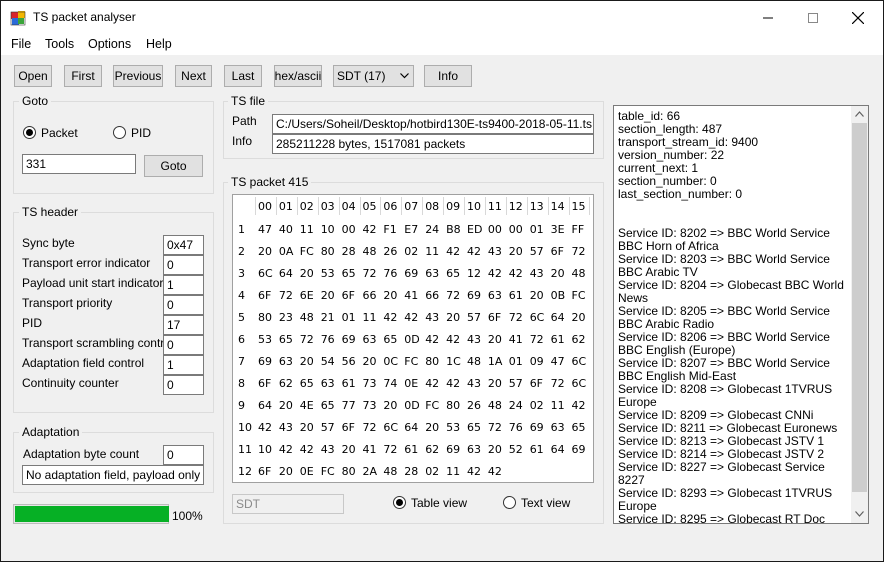 The width and height of the screenshot is (884, 562). I want to click on hex-byte-cell: 73, so click(370, 405).